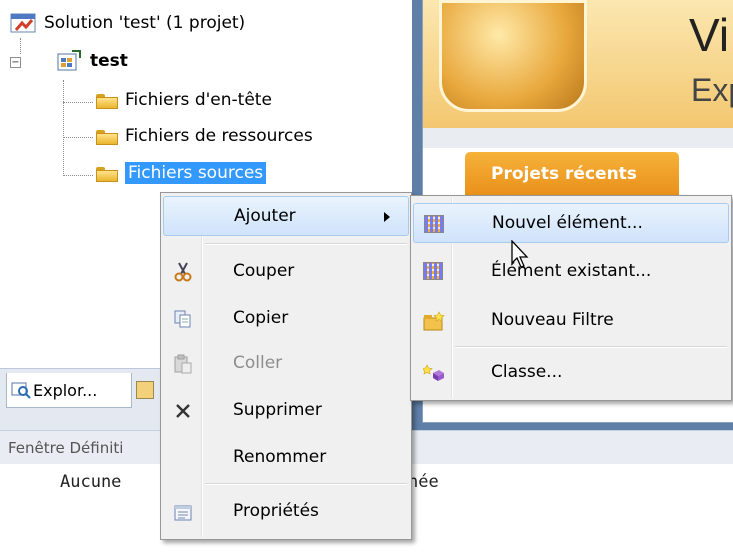  What do you see at coordinates (265, 216) in the screenshot?
I see `menu-item-label: Ajouter` at bounding box center [265, 216].